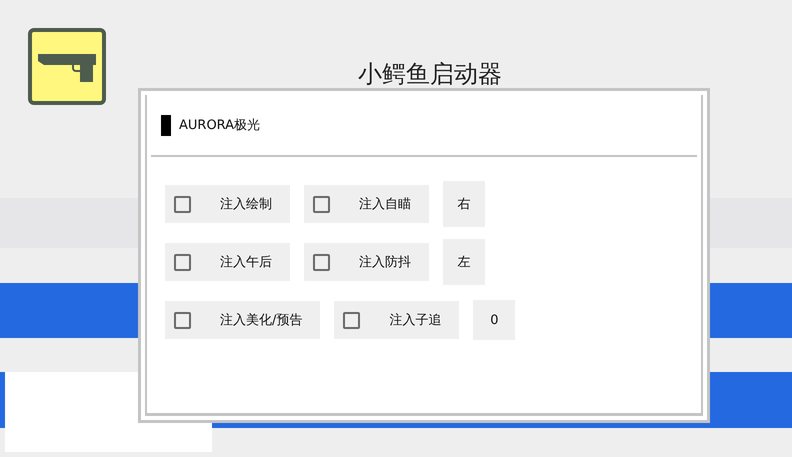 The image size is (792, 457). I want to click on value-button: 0, so click(494, 320).